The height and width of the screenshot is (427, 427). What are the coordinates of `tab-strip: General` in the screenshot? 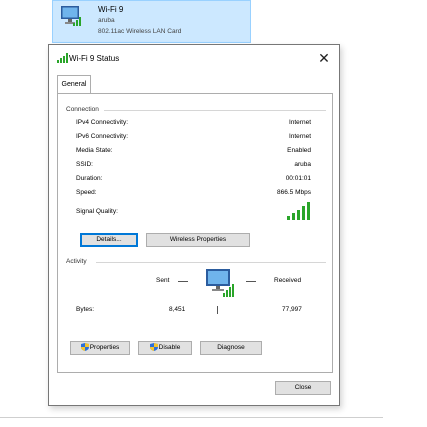 It's located at (195, 84).